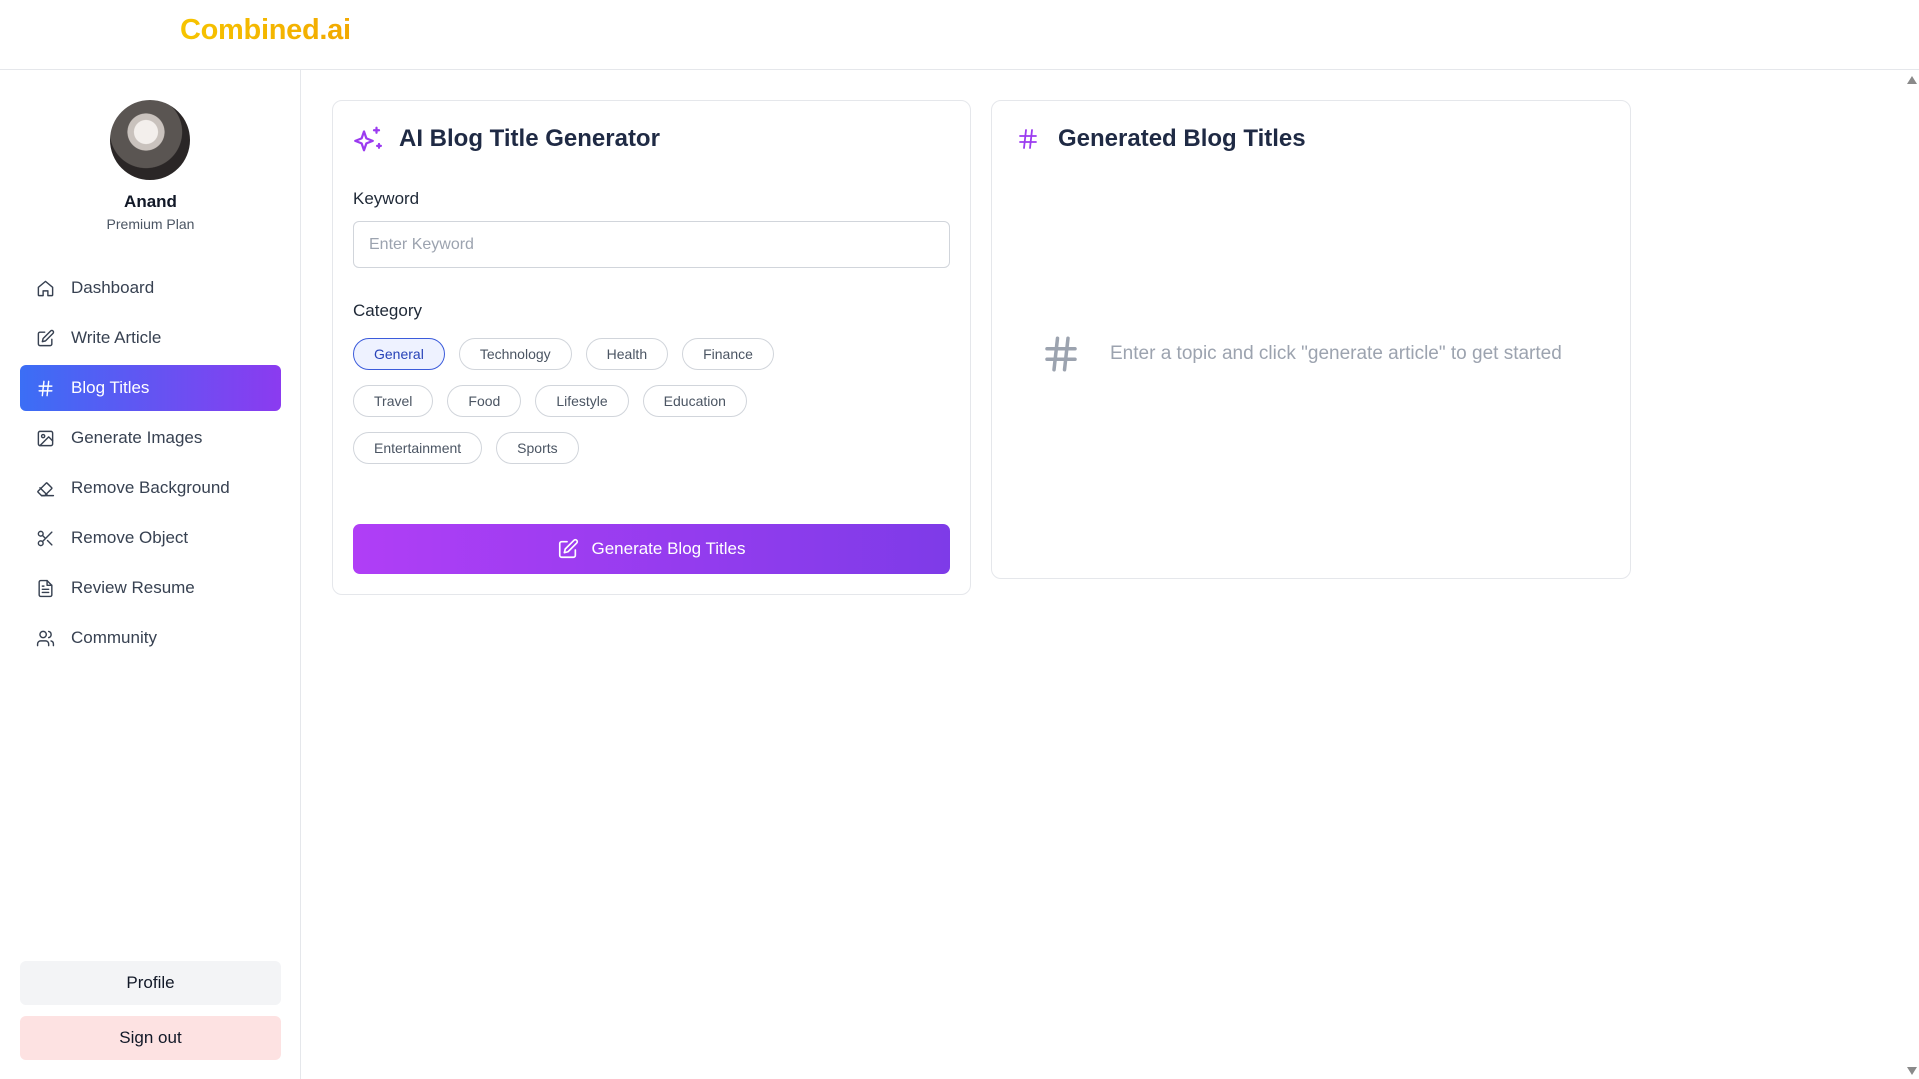 Image resolution: width=1919 pixels, height=1079 pixels. What do you see at coordinates (537, 448) in the screenshot?
I see `category-chip-sports: Sports` at bounding box center [537, 448].